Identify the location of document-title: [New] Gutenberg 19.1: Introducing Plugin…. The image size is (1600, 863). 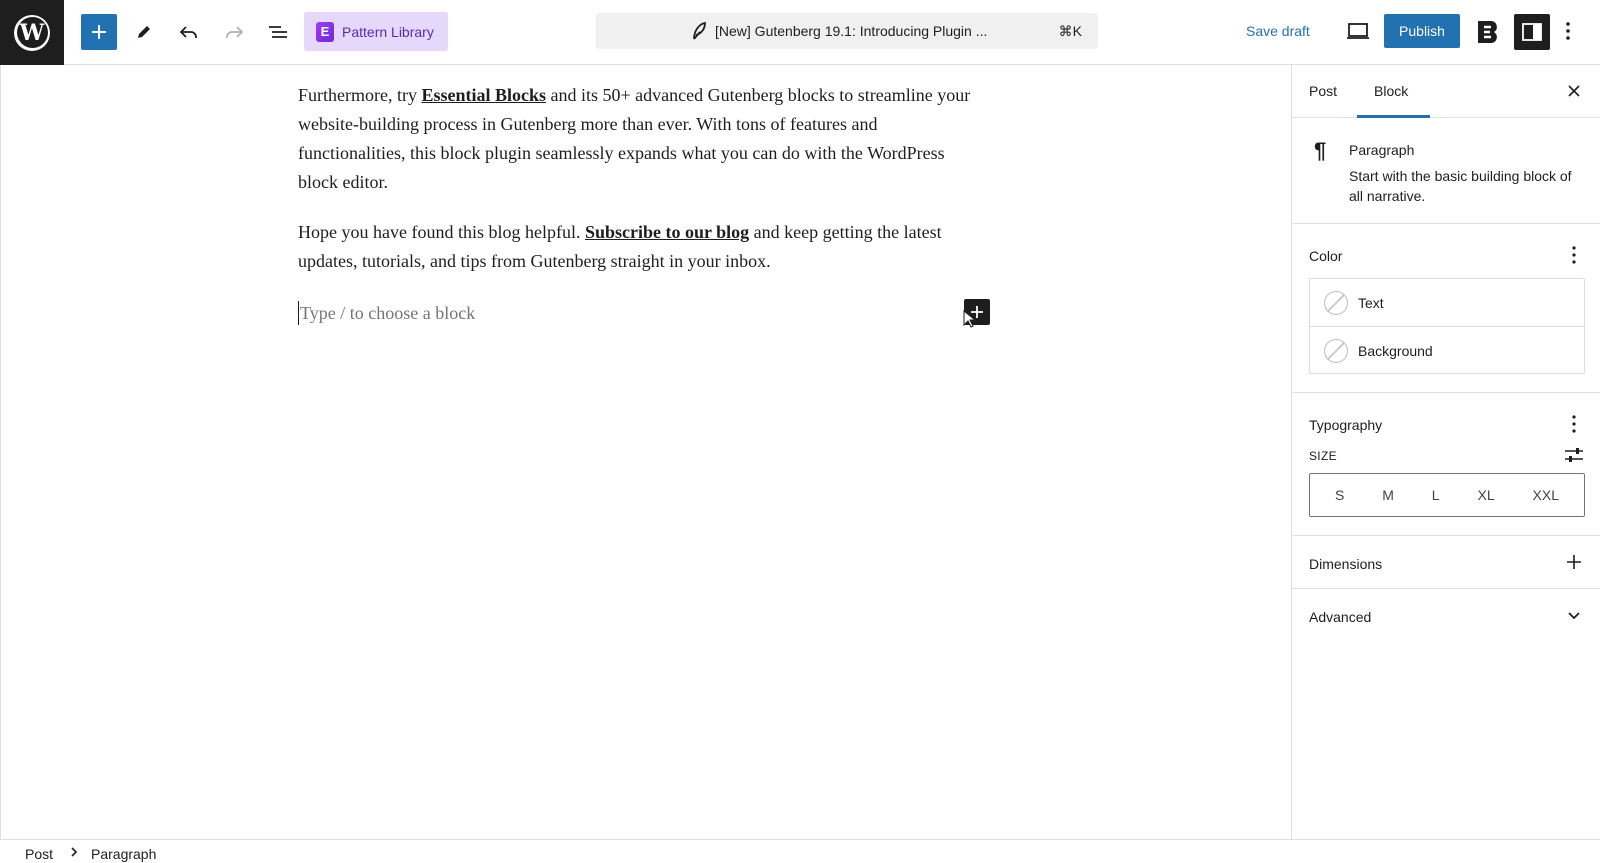
(851, 31).